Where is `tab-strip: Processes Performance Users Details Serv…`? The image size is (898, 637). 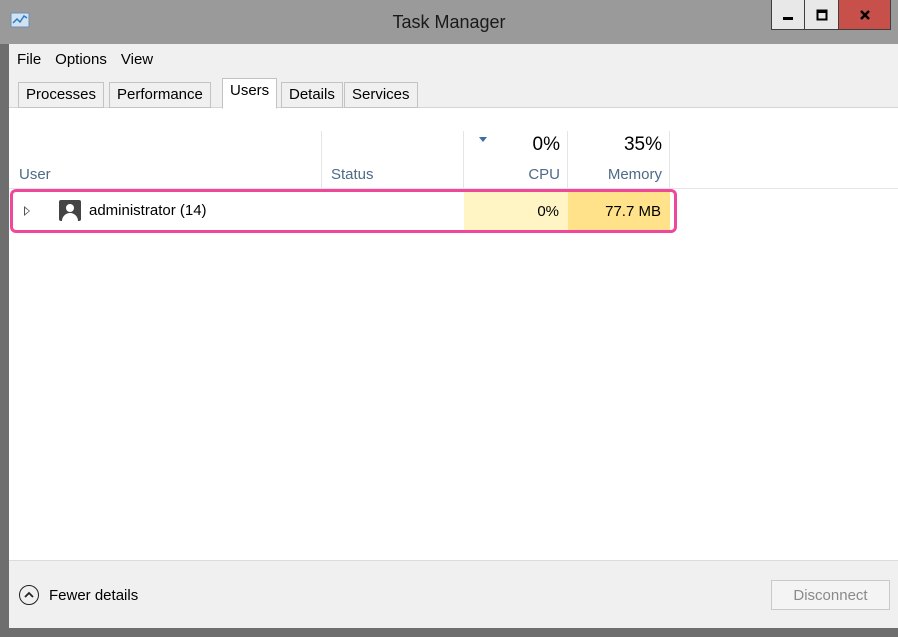
tab-strip: Processes Performance Users Details Serv… is located at coordinates (453, 91).